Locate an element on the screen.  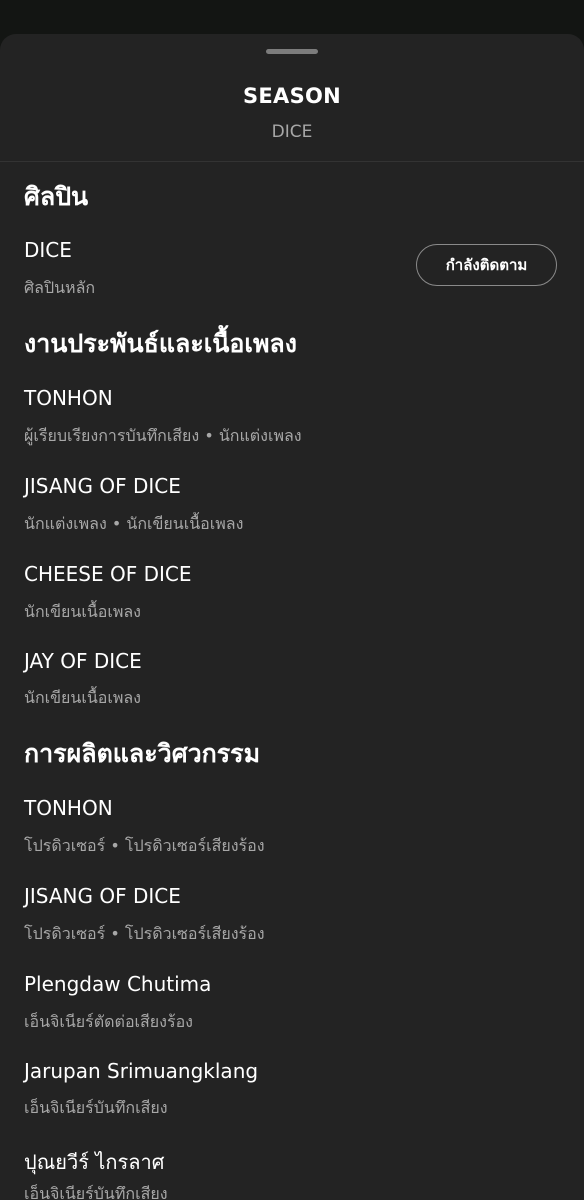
credit-role: เอ็นจิเนียร์ตัดต่อเสียงร้อง is located at coordinates (108, 1021).